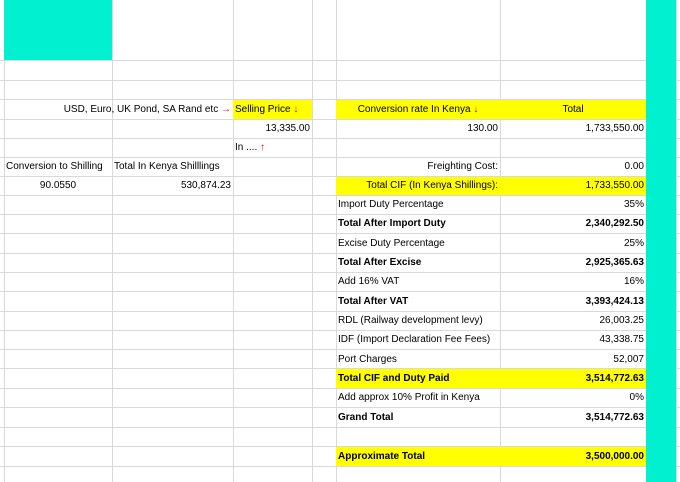 The image size is (680, 482). I want to click on summary-label-cell: Import Duty Percentage, so click(418, 204).